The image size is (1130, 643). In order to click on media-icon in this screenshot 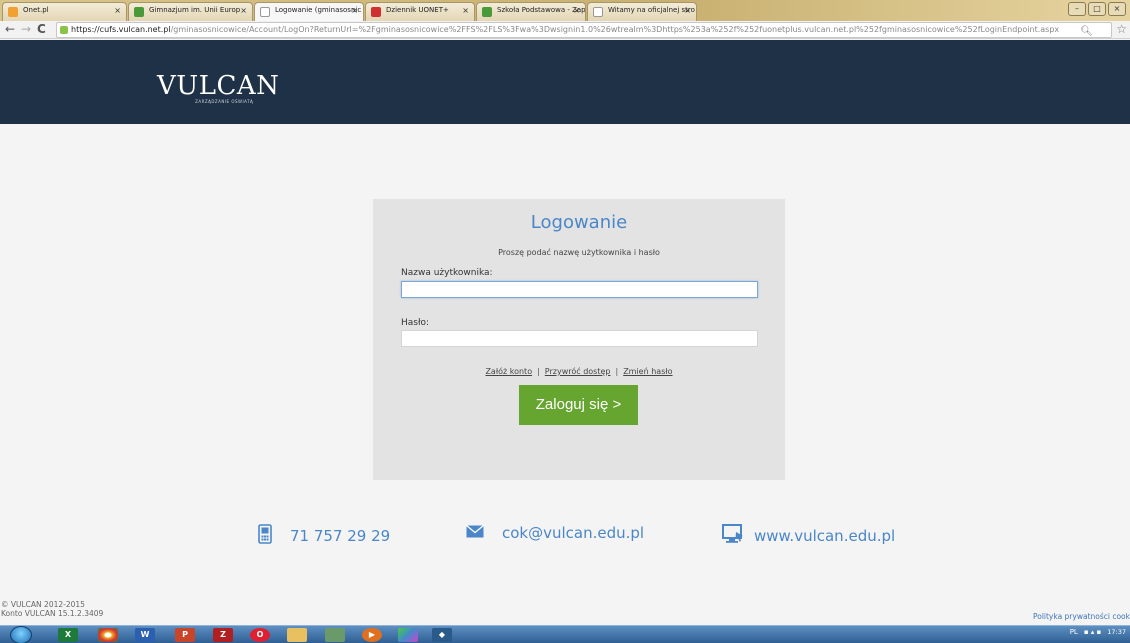, I will do `click(335, 635)`.